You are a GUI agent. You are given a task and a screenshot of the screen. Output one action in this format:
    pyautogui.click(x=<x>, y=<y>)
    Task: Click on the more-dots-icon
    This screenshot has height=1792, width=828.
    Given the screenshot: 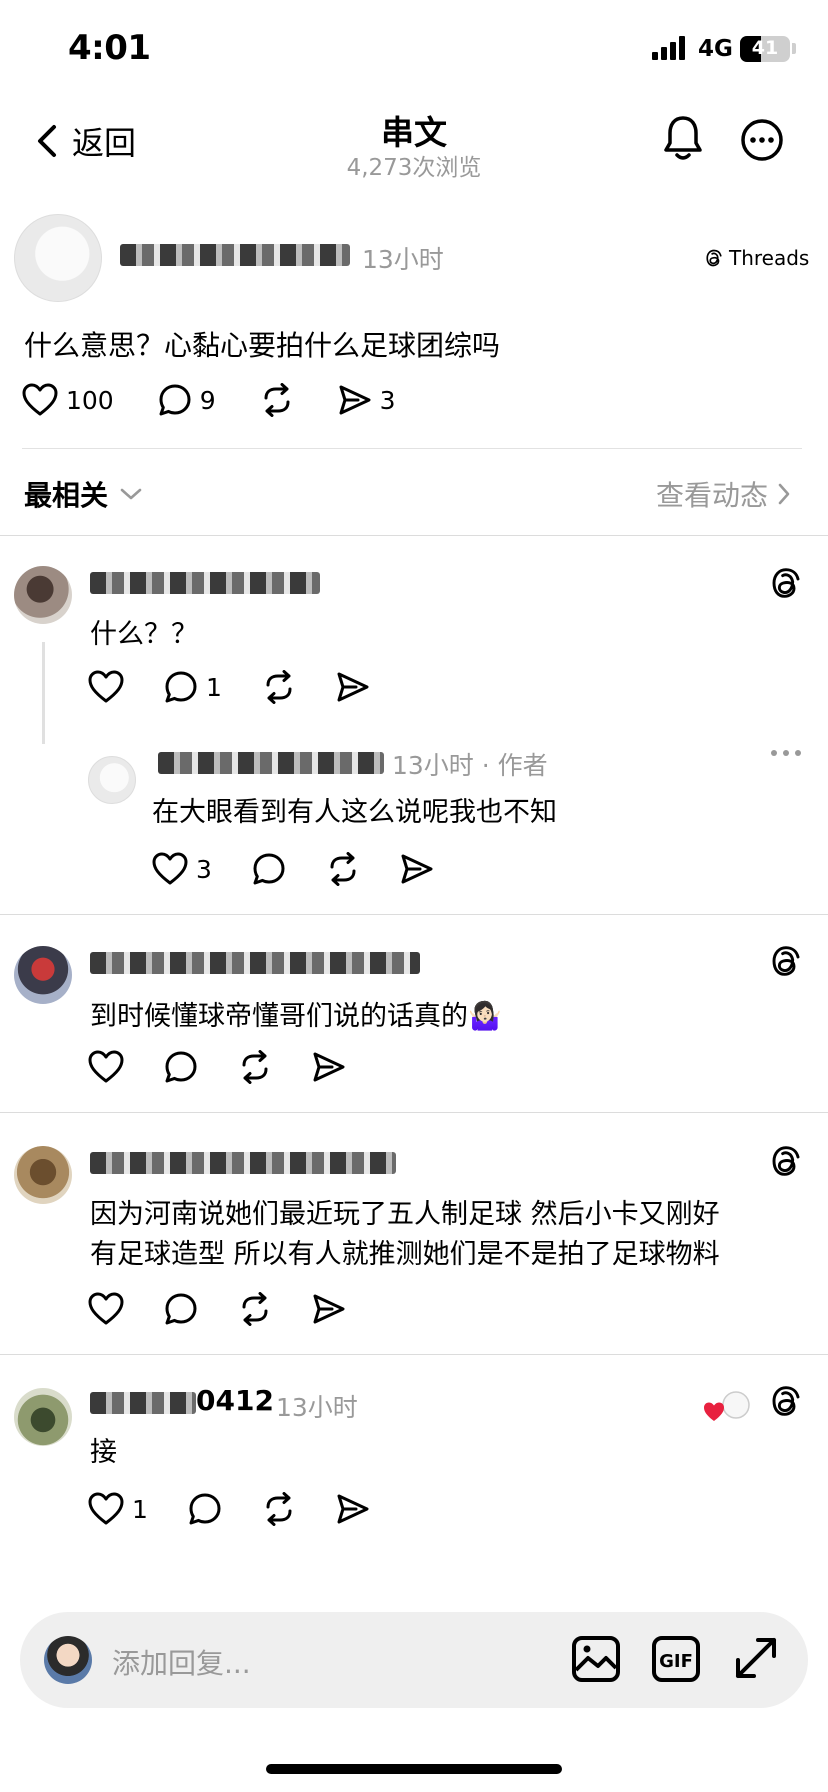 What is the action you would take?
    pyautogui.click(x=786, y=753)
    